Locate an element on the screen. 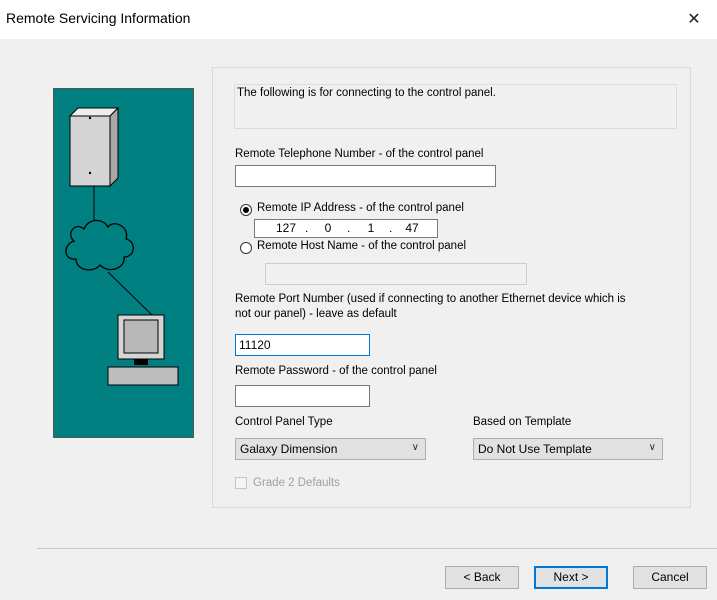  close-icon: ✕ is located at coordinates (694, 19).